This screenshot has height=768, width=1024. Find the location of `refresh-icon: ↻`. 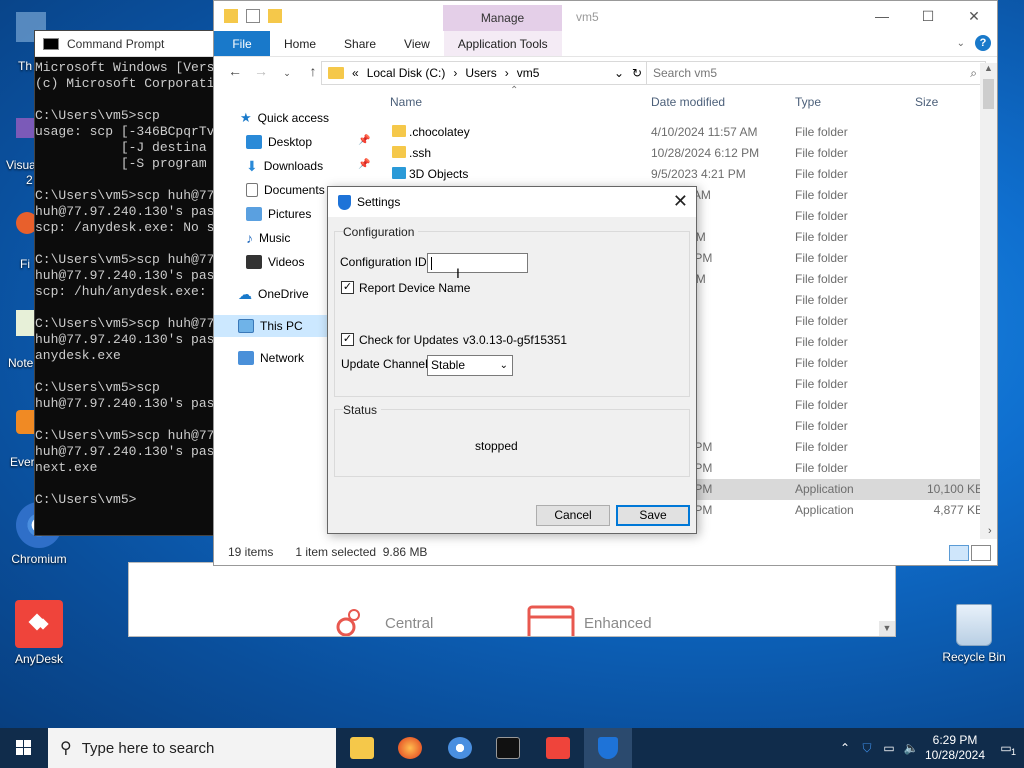

refresh-icon: ↻ is located at coordinates (637, 73).